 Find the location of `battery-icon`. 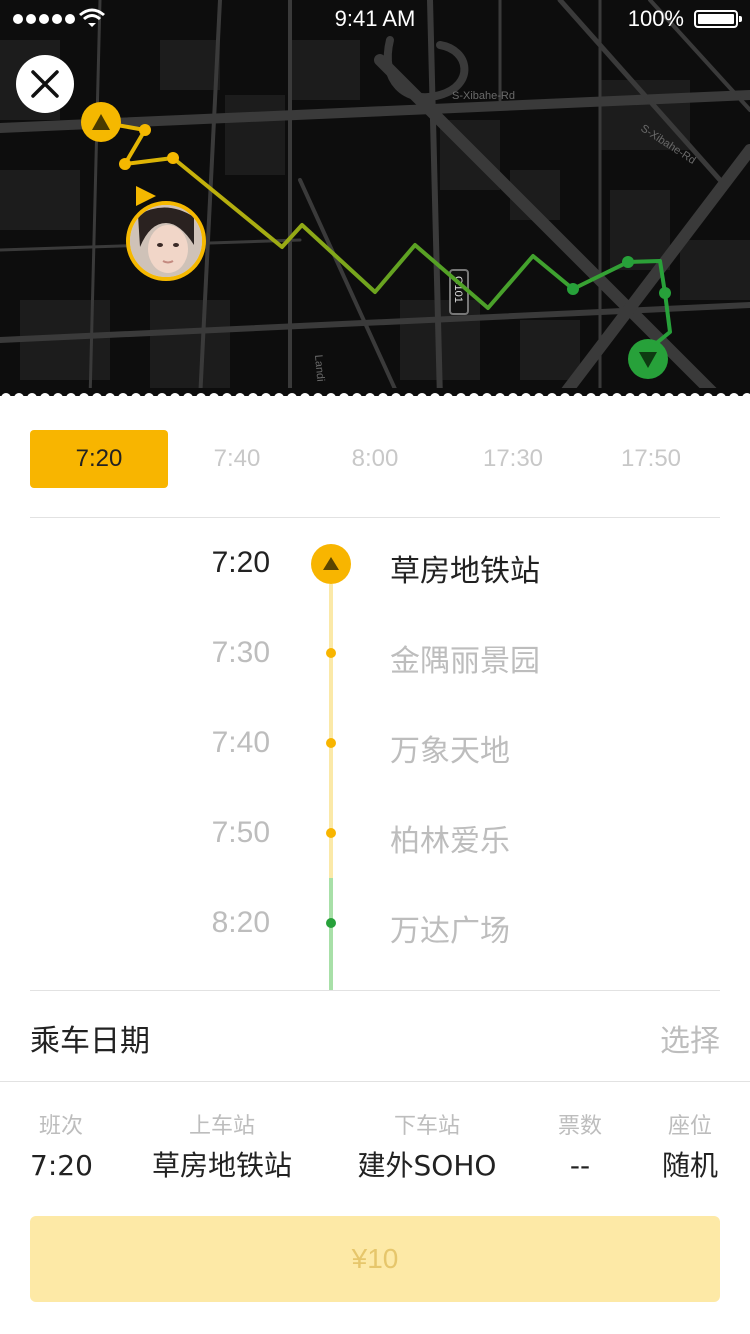

battery-icon is located at coordinates (718, 19).